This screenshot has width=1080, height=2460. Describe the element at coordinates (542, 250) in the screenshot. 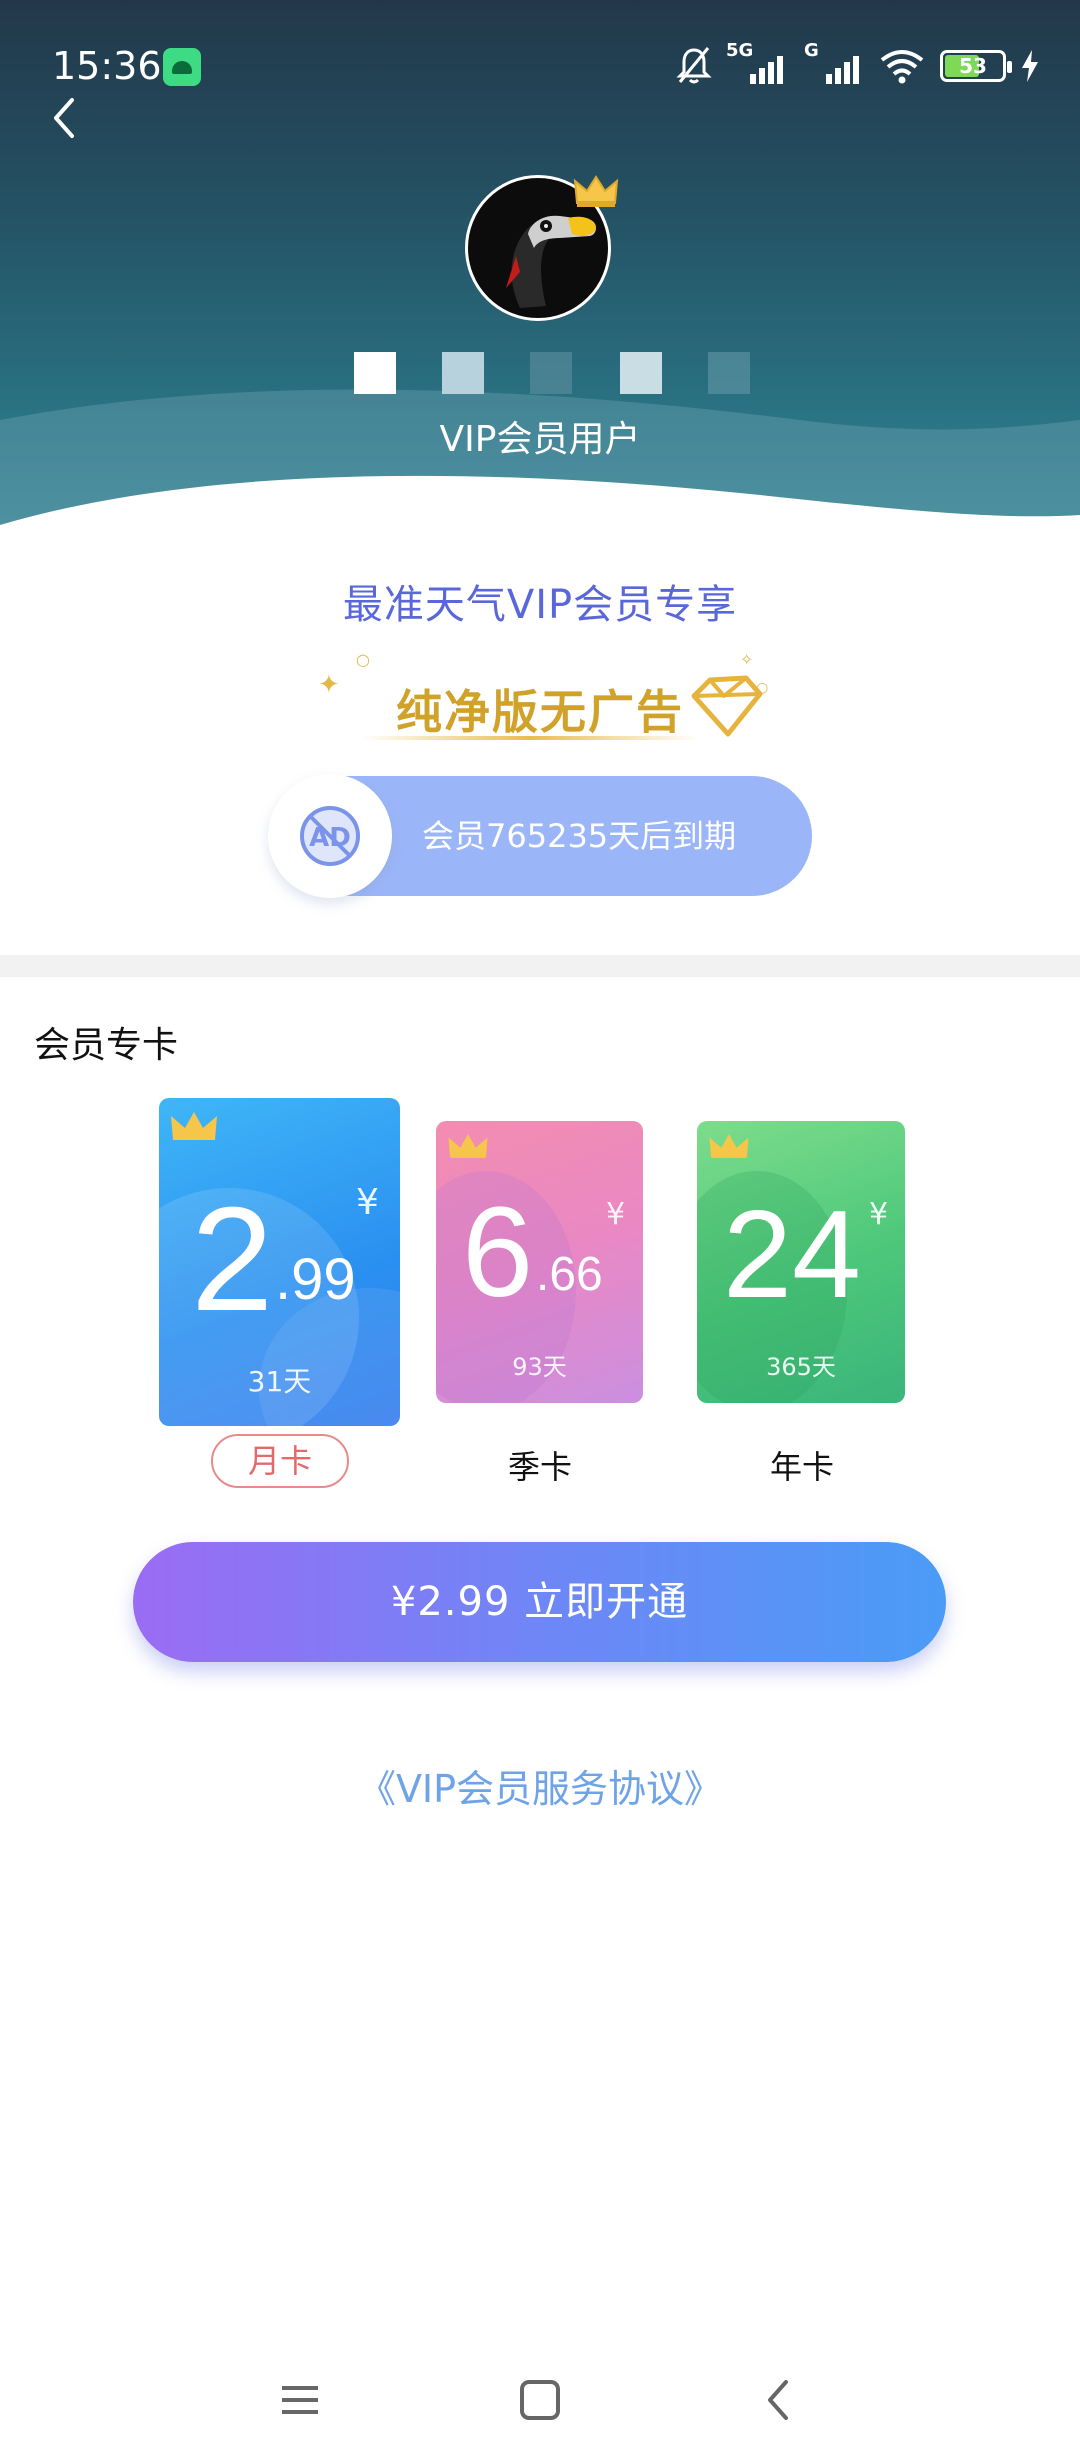

I see `avatar` at that location.